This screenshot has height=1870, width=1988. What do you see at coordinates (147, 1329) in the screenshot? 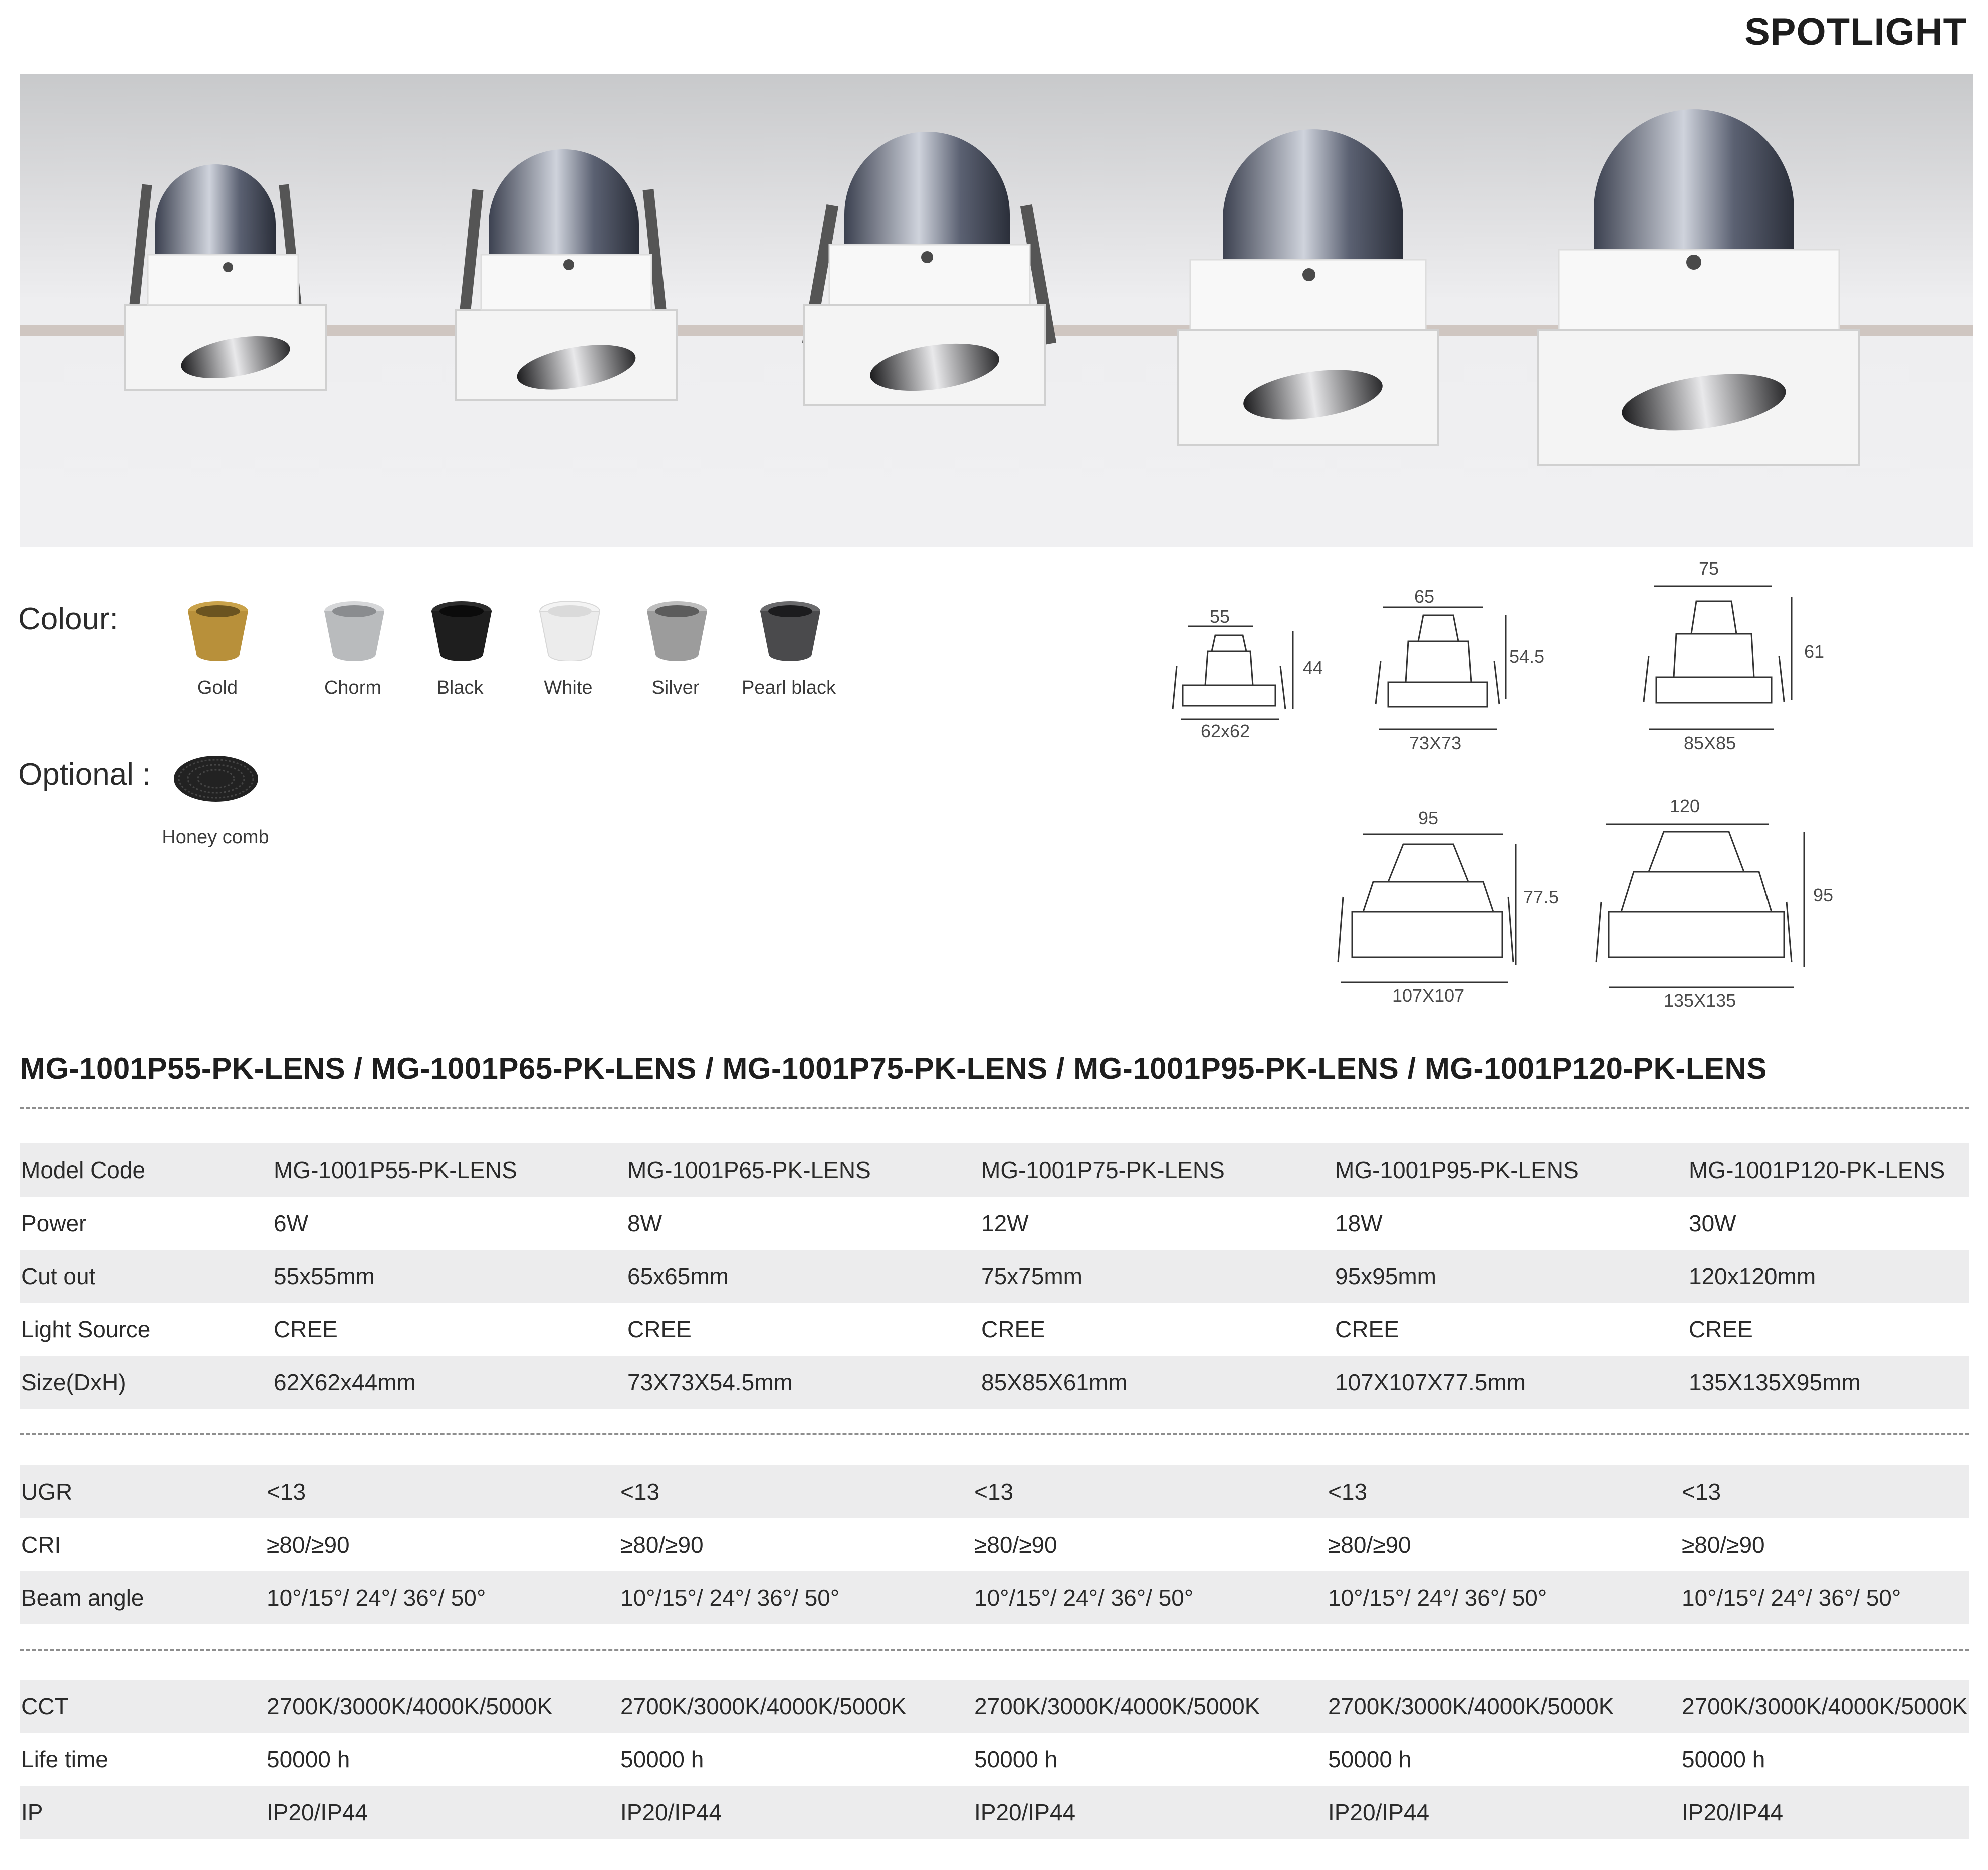
I see `row-label: Light Source` at bounding box center [147, 1329].